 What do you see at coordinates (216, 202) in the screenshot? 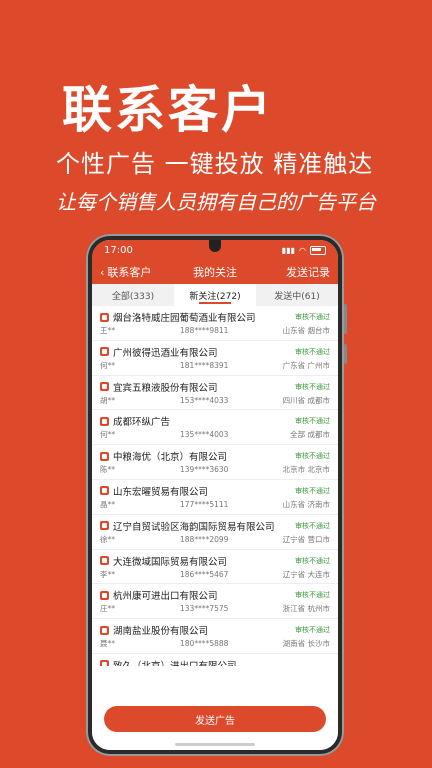
I see `promo-tagline: 让每个销售人员拥有自己的广告平台` at bounding box center [216, 202].